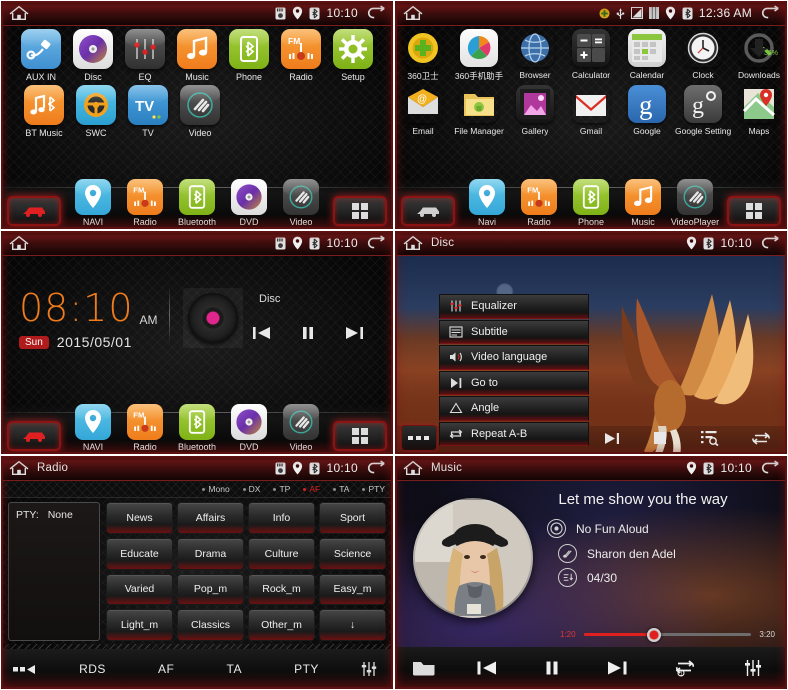  I want to click on dock-item-videoplayer: VideoPlayer, so click(695, 203).